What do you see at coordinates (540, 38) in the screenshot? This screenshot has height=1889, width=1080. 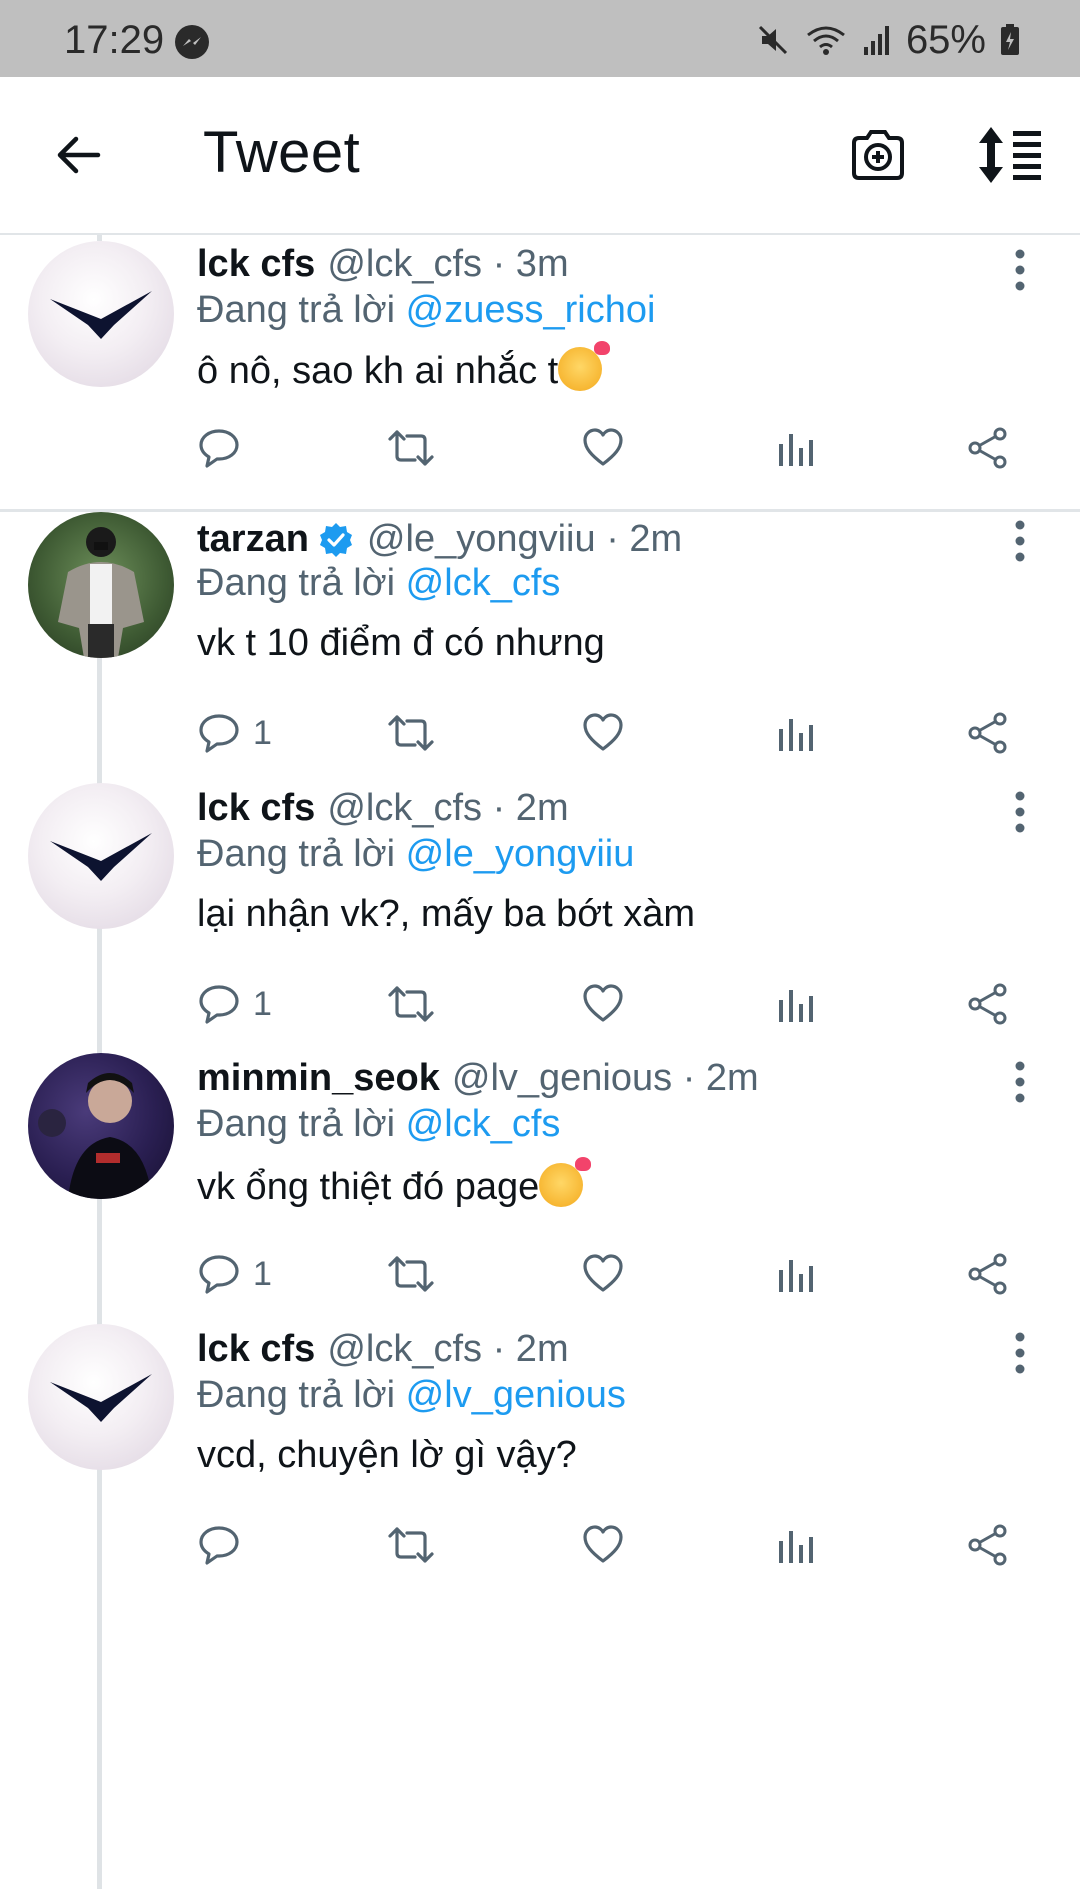 I see `status-bar: 17:29 65%` at bounding box center [540, 38].